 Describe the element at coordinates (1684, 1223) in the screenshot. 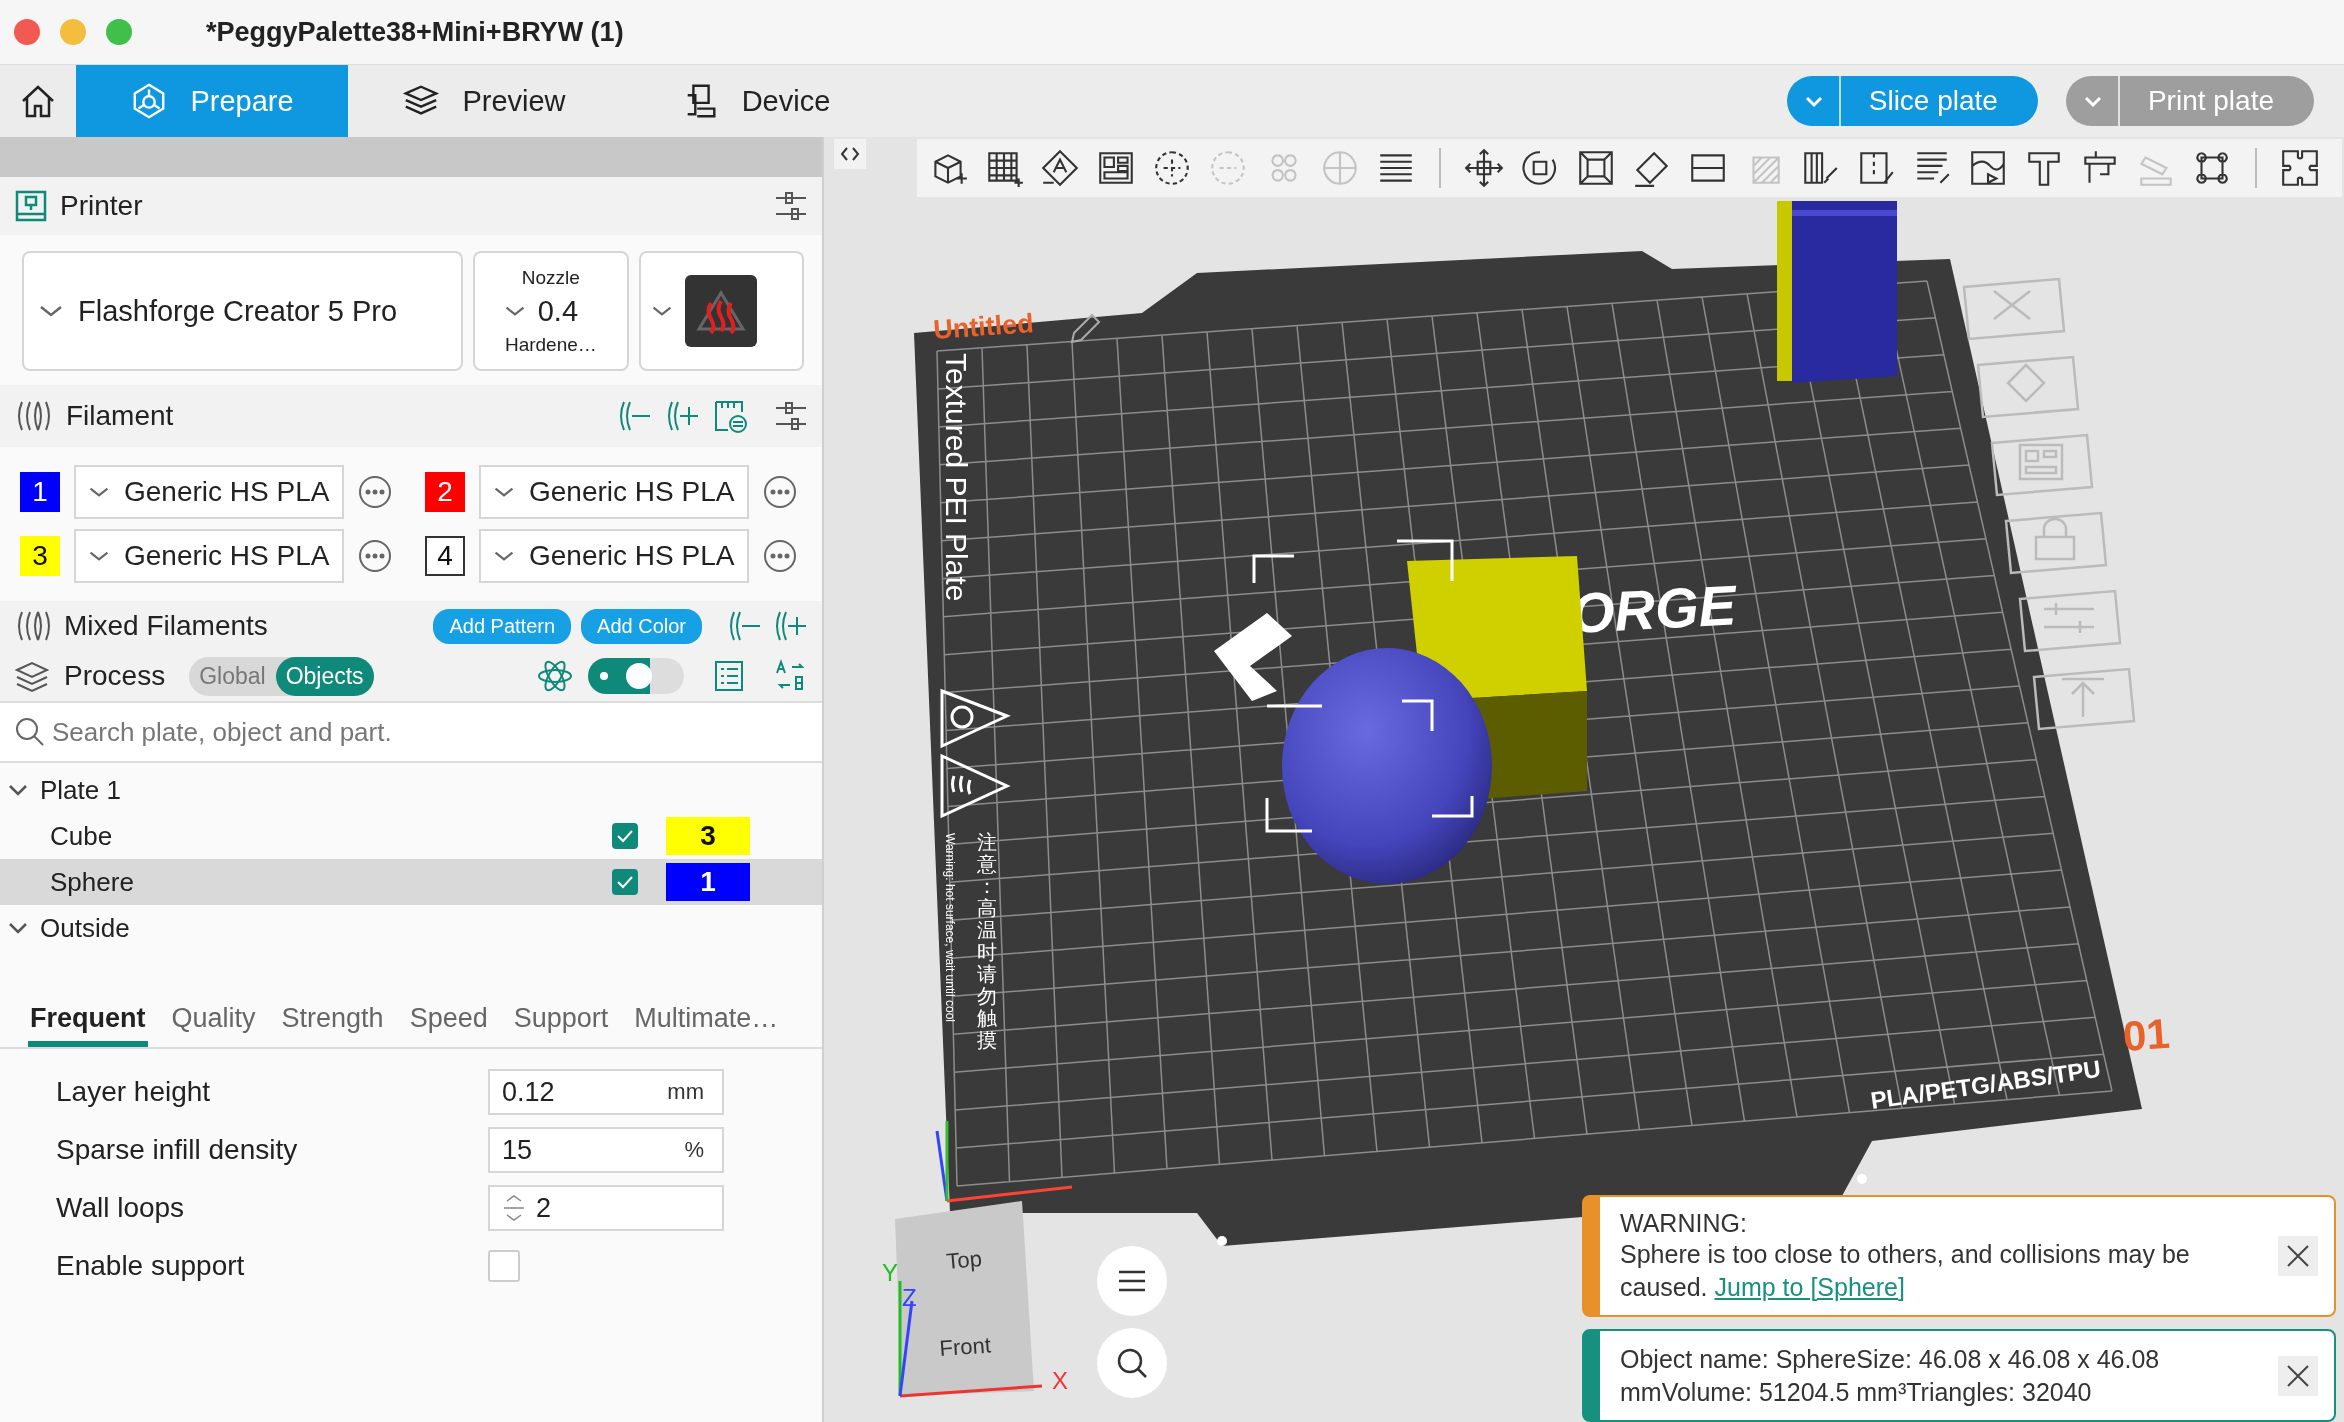

I see `notification-title: WARNING:` at that location.